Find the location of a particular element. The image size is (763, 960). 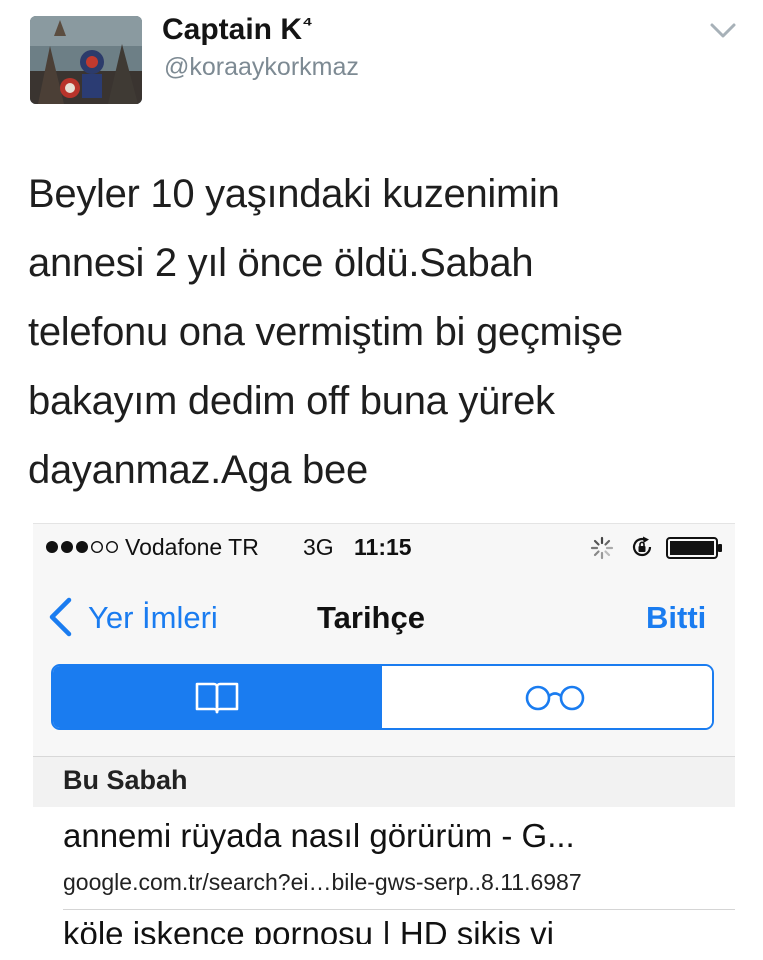

segmented-control is located at coordinates (382, 697).